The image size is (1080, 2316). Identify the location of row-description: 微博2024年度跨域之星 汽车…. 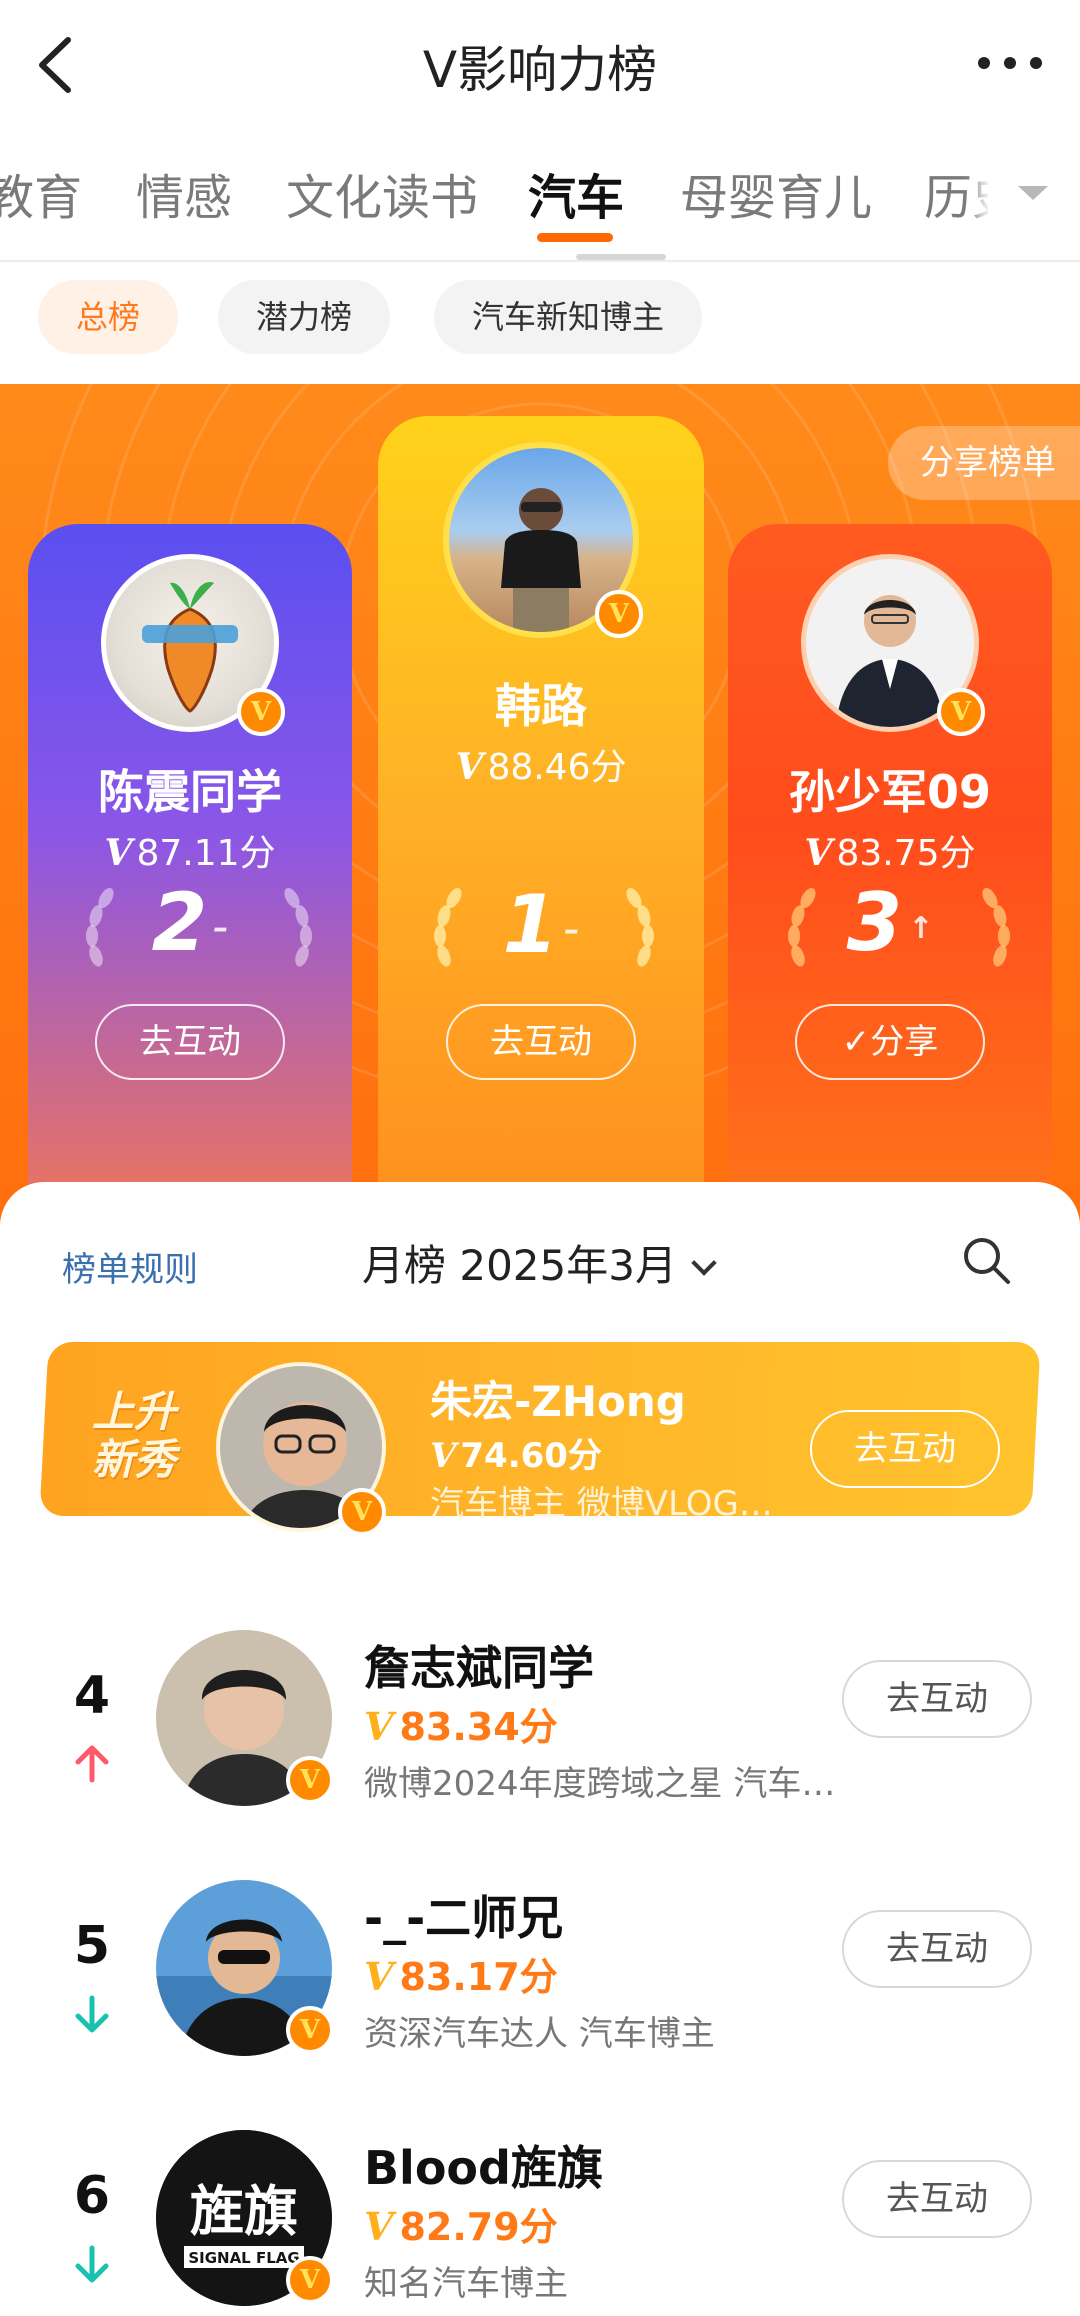
(600, 1784).